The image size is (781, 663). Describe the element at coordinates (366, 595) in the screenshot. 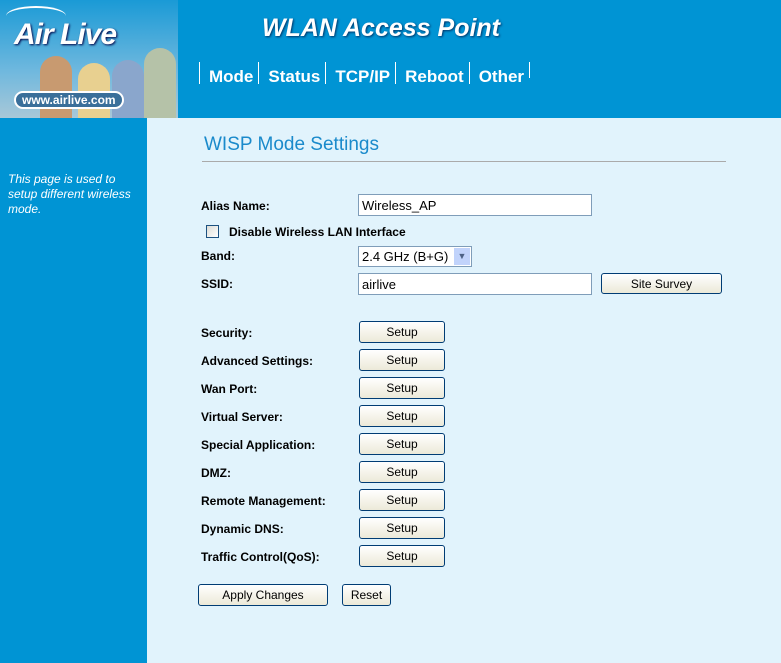

I see `reset-button: Reset` at that location.